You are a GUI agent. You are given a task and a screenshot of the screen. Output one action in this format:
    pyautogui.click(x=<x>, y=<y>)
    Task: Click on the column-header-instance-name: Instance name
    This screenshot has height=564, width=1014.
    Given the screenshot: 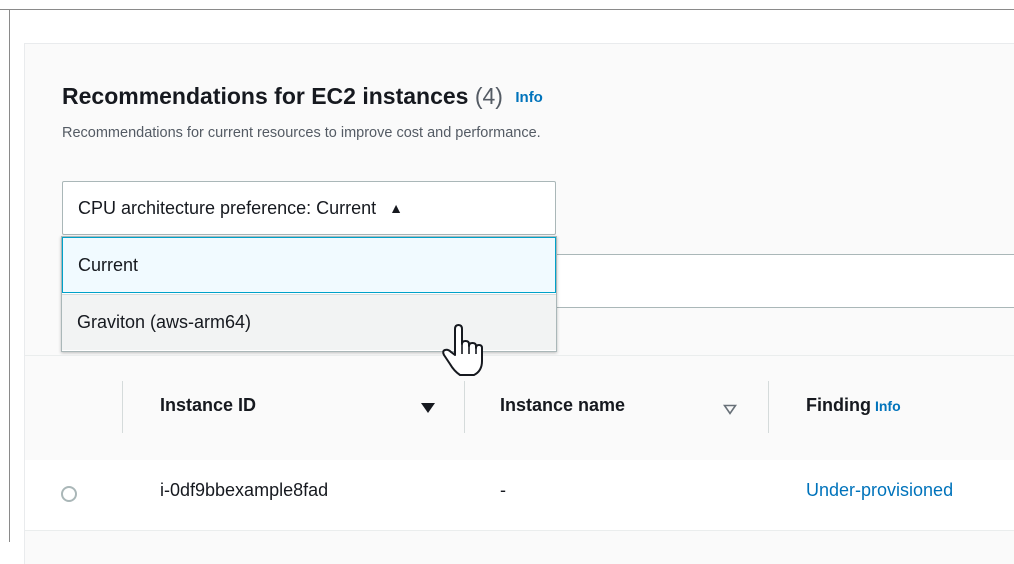 What is the action you would take?
    pyautogui.click(x=562, y=405)
    